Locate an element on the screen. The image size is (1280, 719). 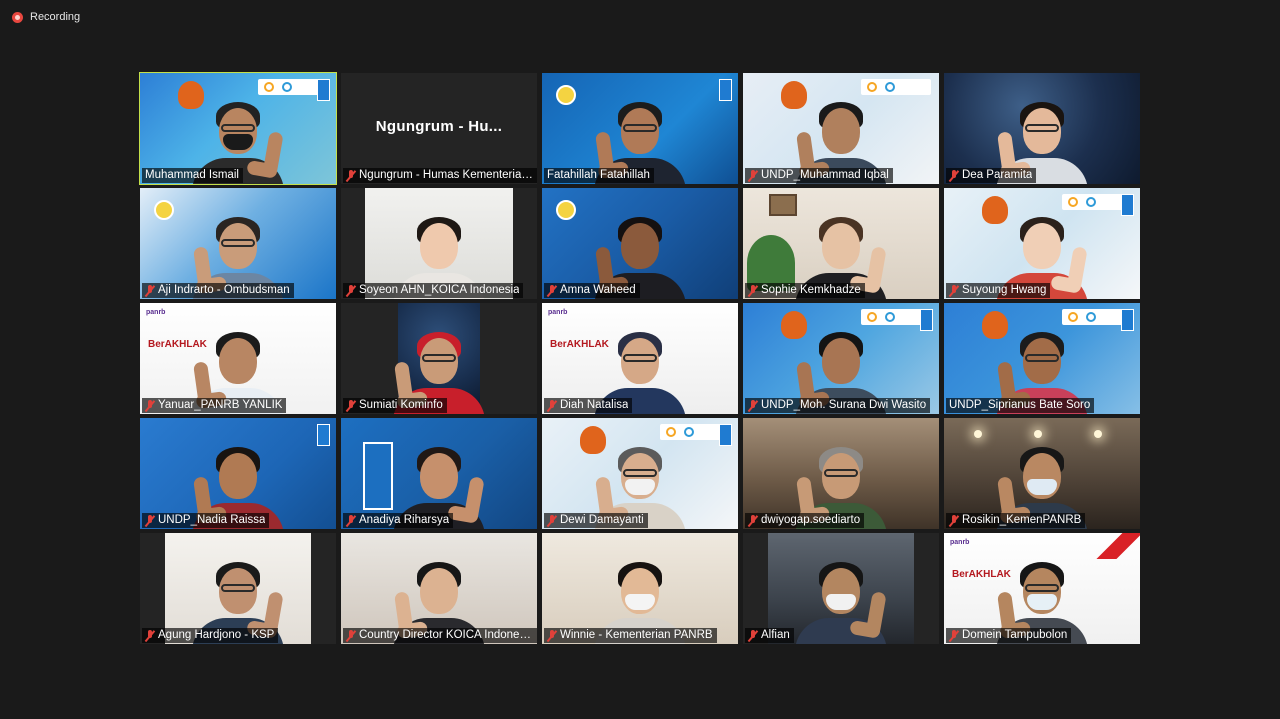
participant-tile: Amna Waheed is located at coordinates (640, 243).